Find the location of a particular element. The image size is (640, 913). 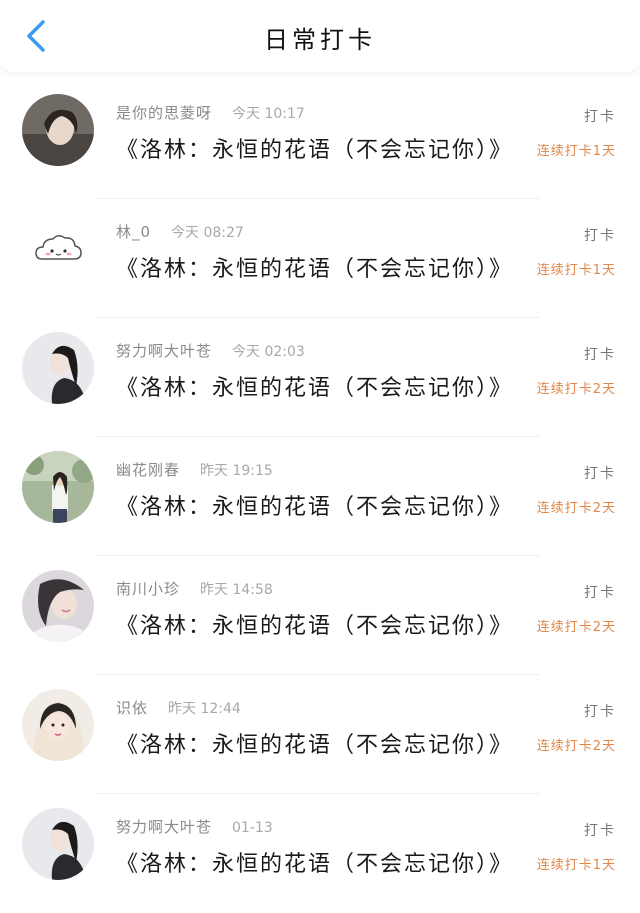

list-item: 幽花刚春 昨天 19:15 《洛林：永恒的花语（不会忘记你）》 打卡 连续打卡2天 is located at coordinates (320, 496).